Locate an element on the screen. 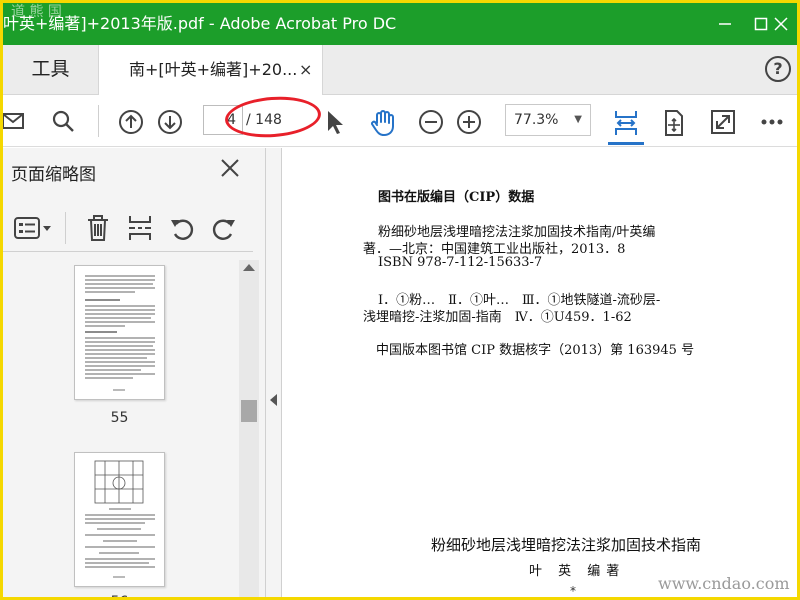  search-button is located at coordinates (63, 121).